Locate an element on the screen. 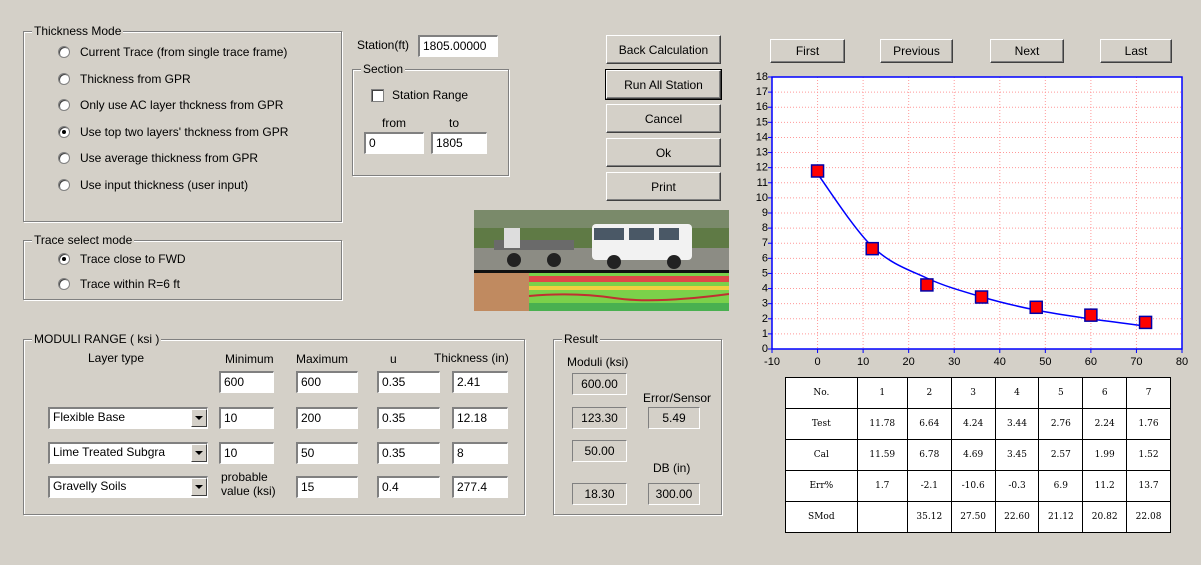 The width and height of the screenshot is (1201, 565). layer-type-value: Lime Treated Subgra is located at coordinates (109, 452).